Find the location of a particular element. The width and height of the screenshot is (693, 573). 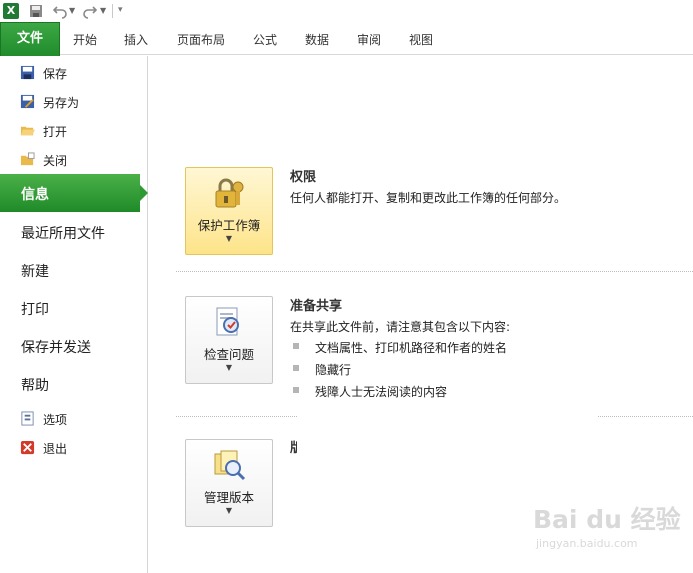

manage-versions-button: 管理版本 ▼ is located at coordinates (229, 483).